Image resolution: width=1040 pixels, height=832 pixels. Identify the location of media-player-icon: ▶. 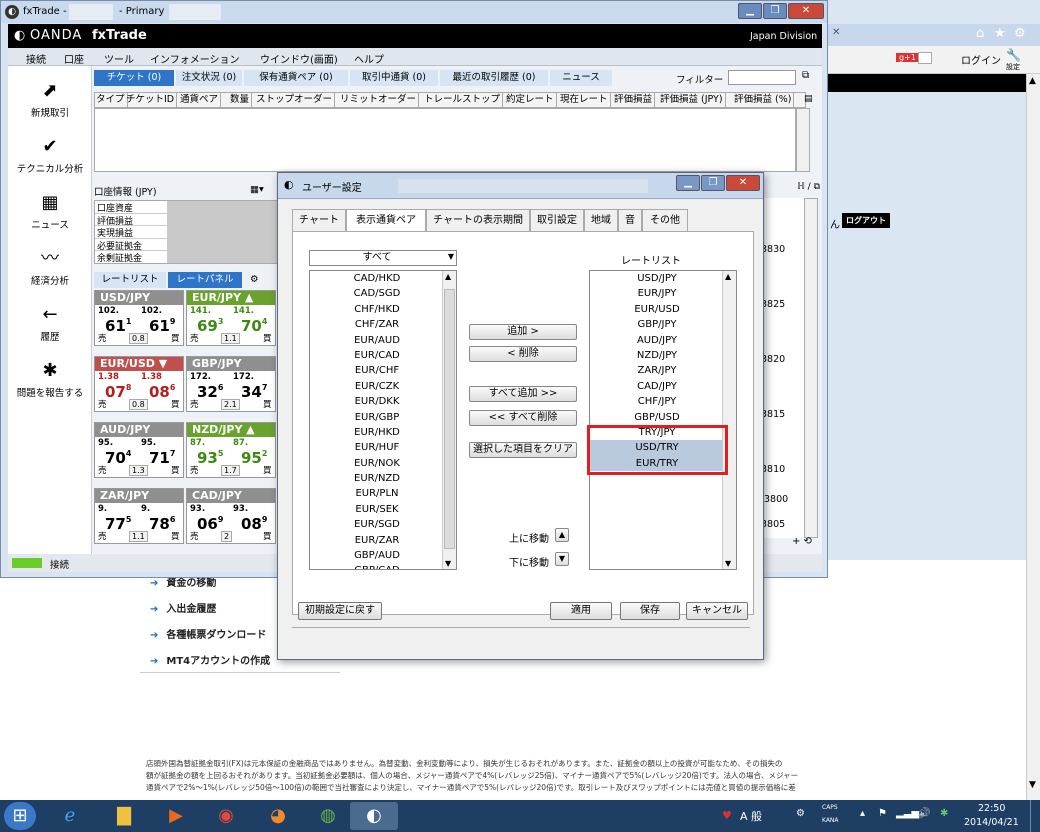
(176, 816).